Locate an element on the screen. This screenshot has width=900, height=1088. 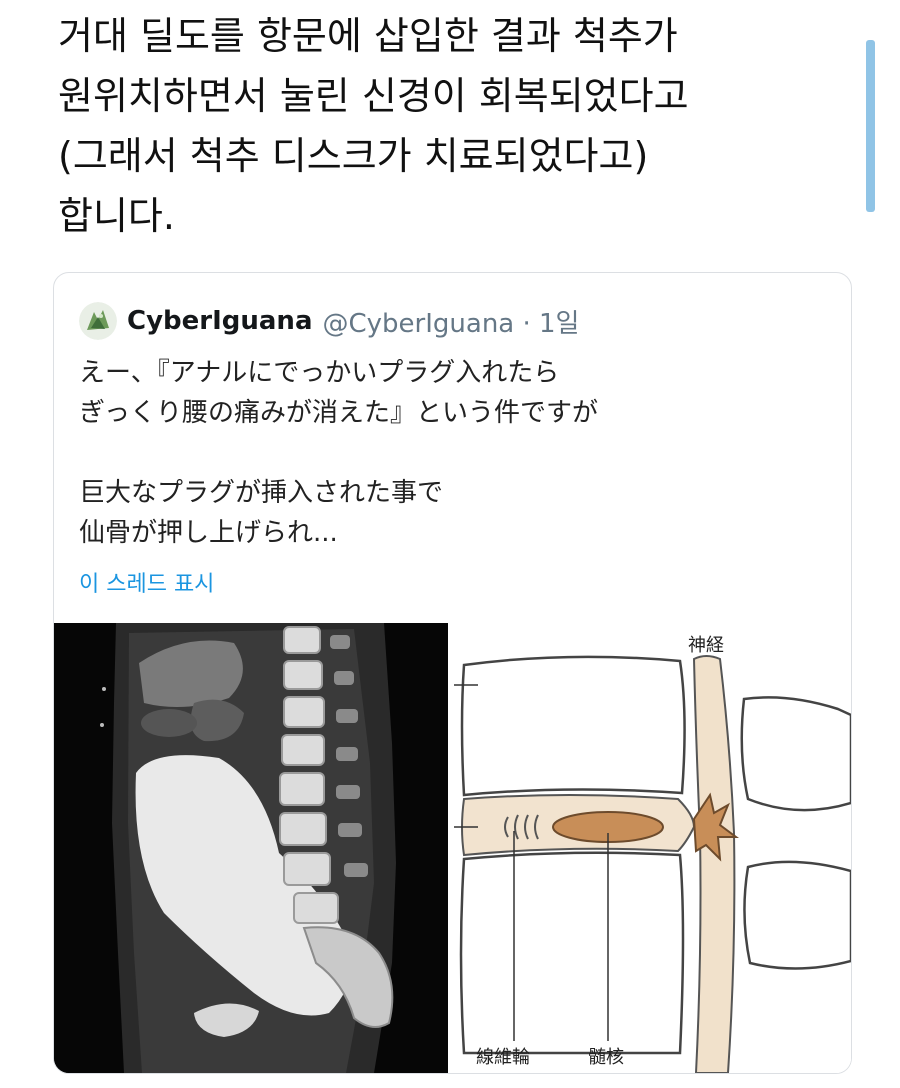
iguana-avatar-icon is located at coordinates (98, 321).